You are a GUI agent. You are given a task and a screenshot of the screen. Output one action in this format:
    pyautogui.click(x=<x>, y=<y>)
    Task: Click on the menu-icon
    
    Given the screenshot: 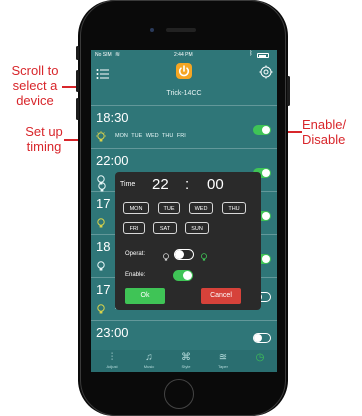 What is the action you would take?
    pyautogui.click(x=103, y=73)
    